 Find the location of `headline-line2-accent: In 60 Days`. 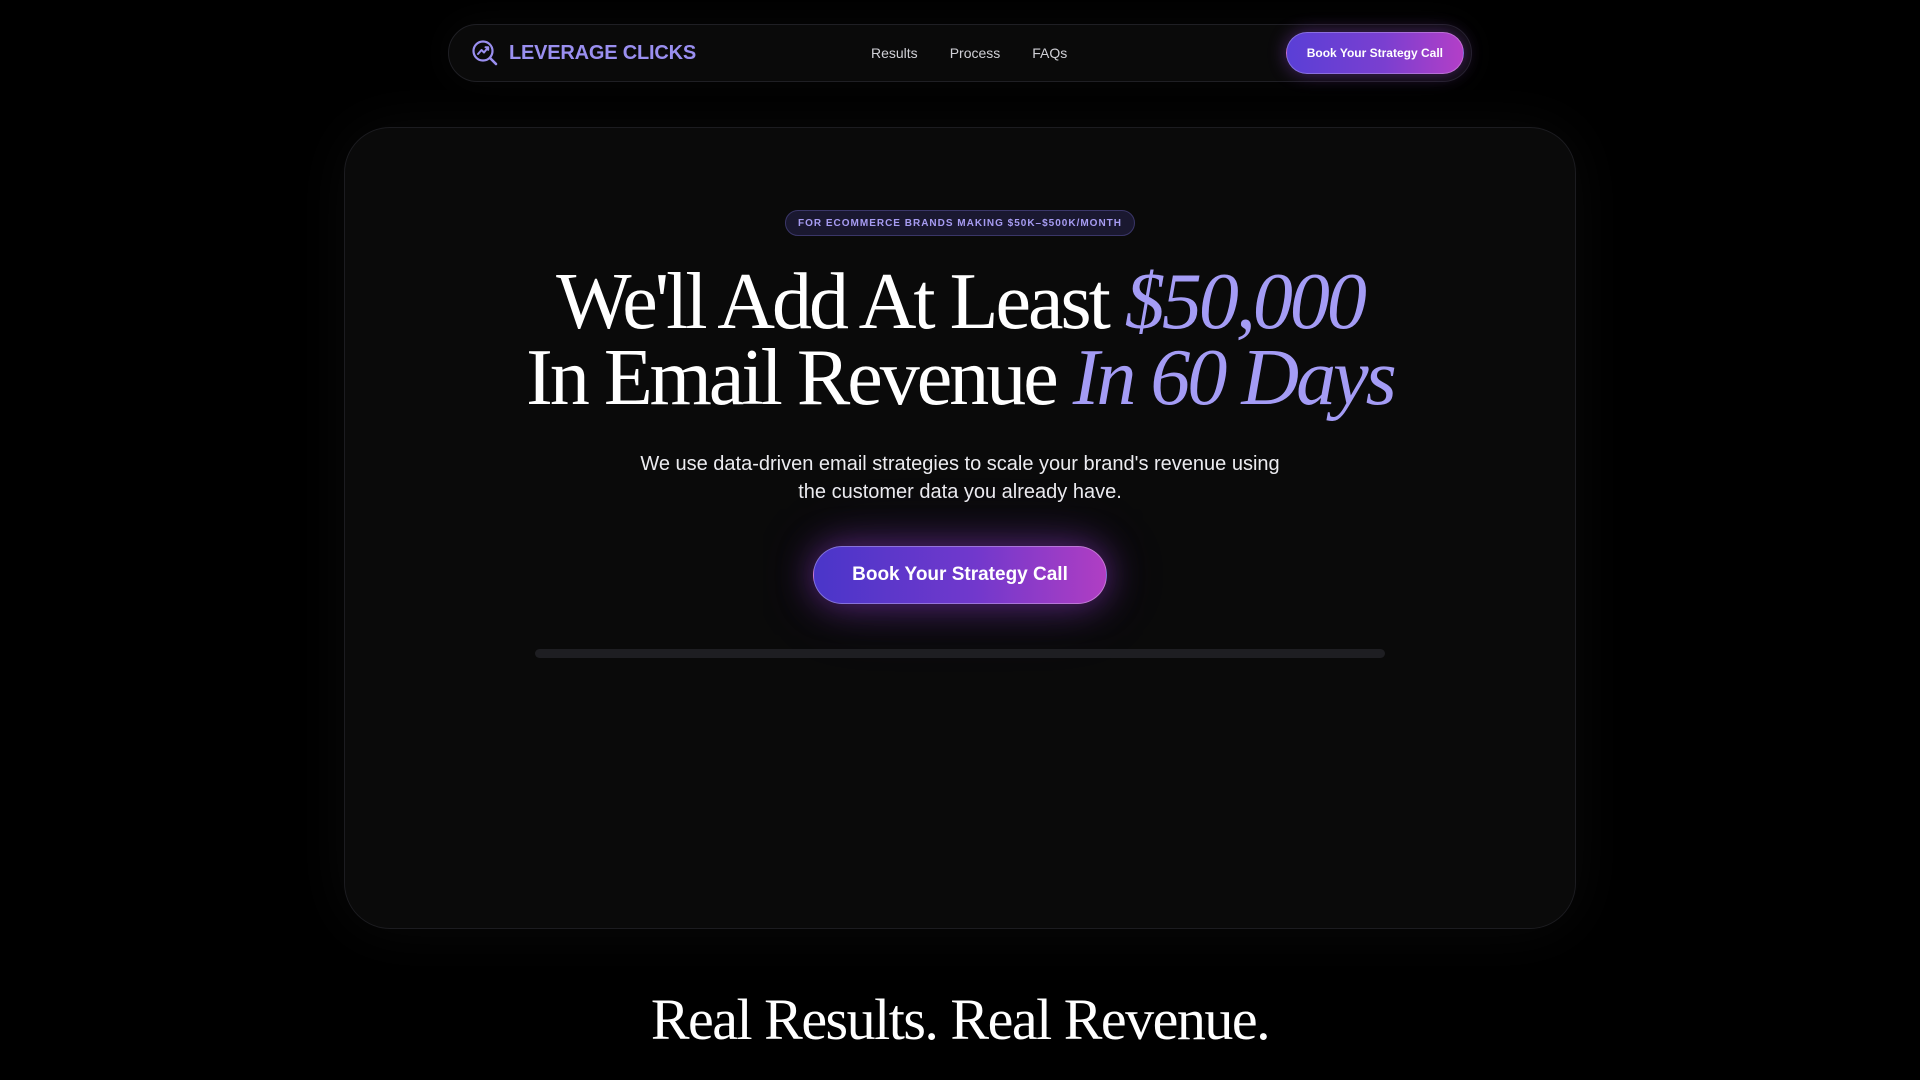

headline-line2-accent: In 60 Days is located at coordinates (1234, 378).